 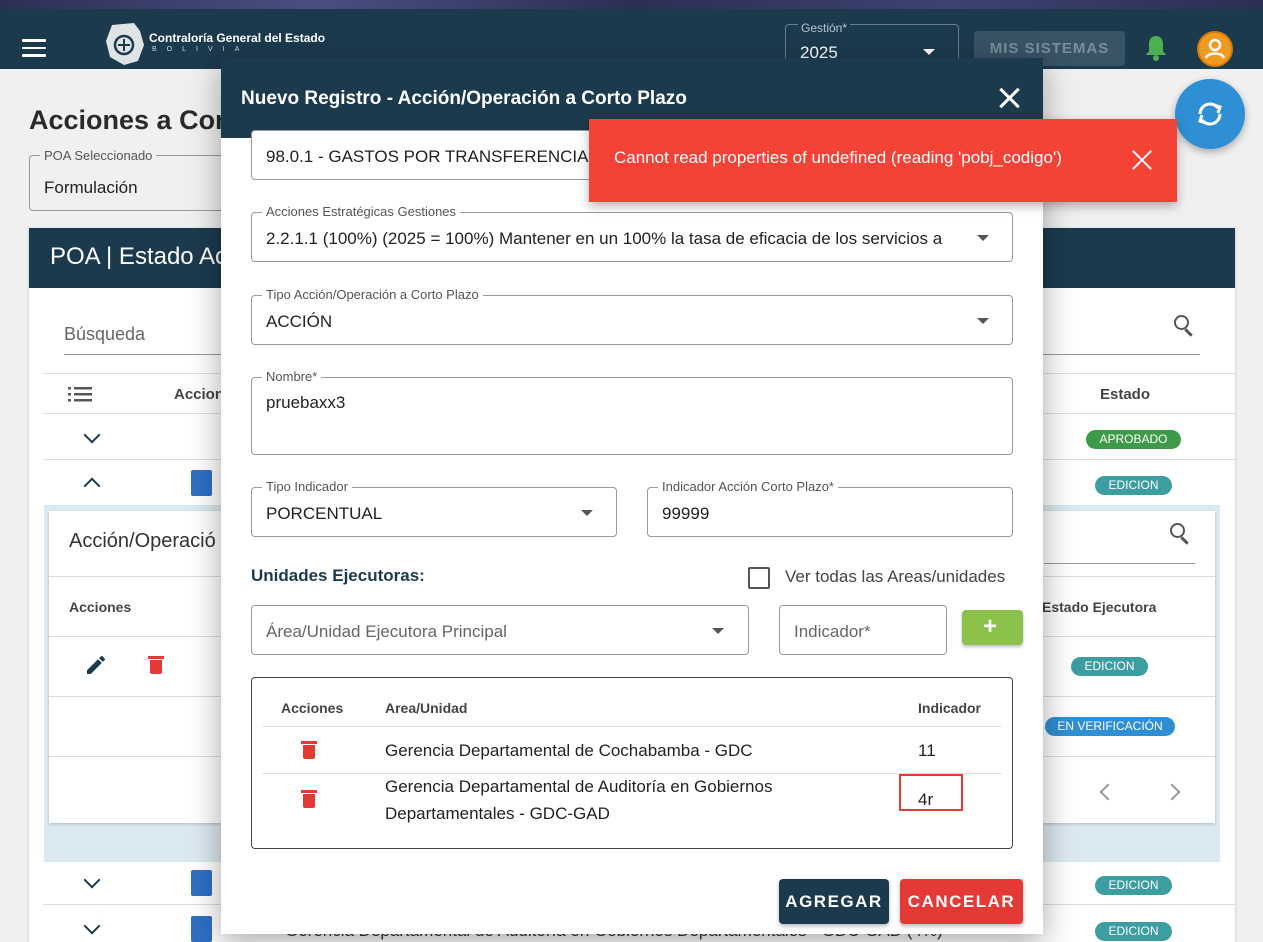 What do you see at coordinates (830, 508) in the screenshot?
I see `indicador-field: Indicador Acción Corto Plazo* 99999` at bounding box center [830, 508].